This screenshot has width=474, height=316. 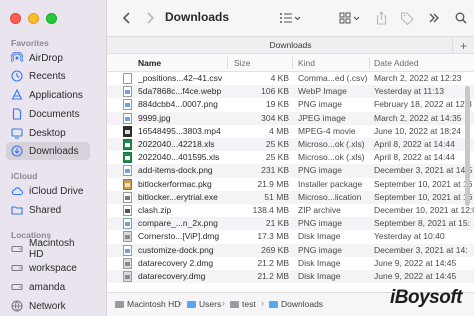 What do you see at coordinates (178, 196) in the screenshot?
I see `file-name: bitlocker...erytrial.exe` at bounding box center [178, 196].